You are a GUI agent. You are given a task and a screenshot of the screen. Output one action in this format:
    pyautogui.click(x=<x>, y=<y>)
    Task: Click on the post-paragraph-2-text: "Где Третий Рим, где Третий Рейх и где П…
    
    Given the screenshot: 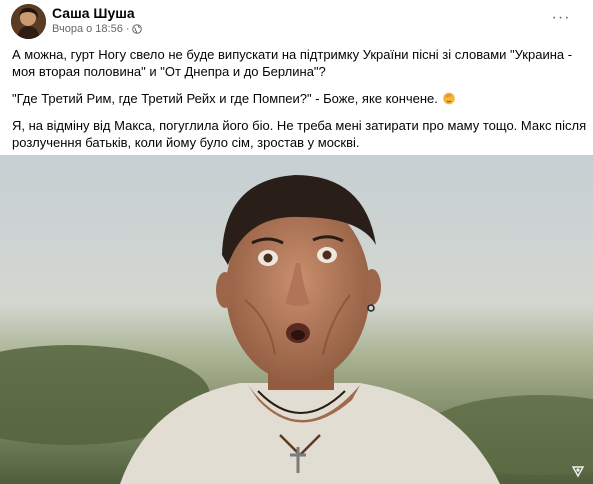 What is the action you would take?
    pyautogui.click(x=225, y=98)
    